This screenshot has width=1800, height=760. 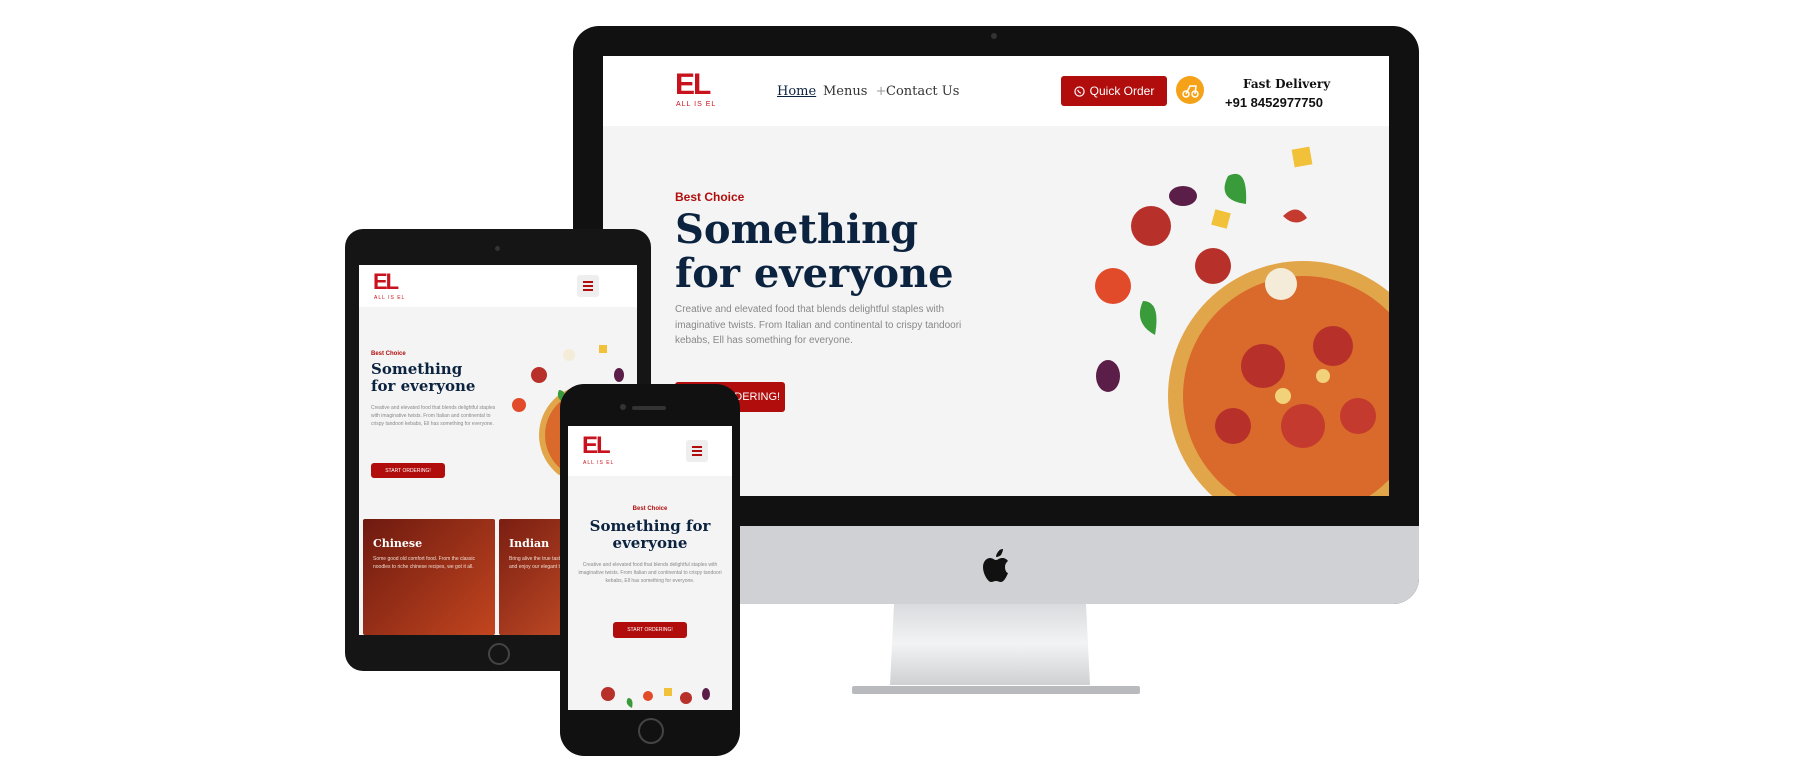 I want to click on tablet-card-title: Indian, so click(x=529, y=543).